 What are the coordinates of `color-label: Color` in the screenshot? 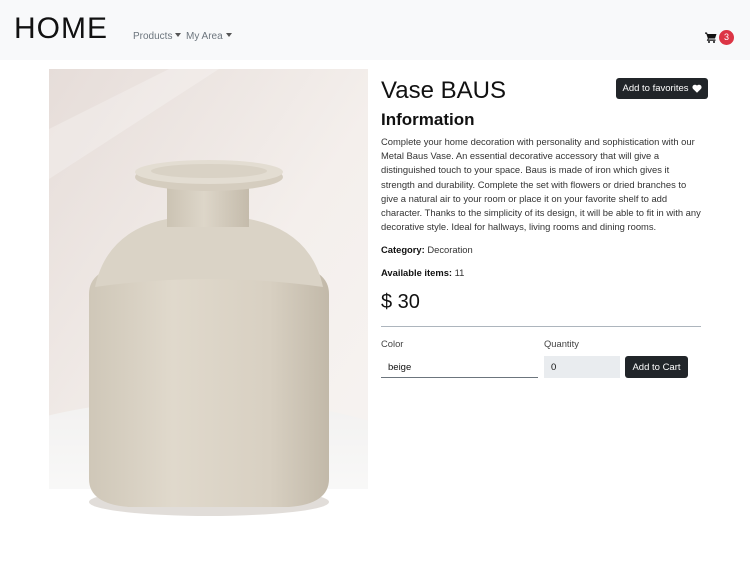 It's located at (392, 343).